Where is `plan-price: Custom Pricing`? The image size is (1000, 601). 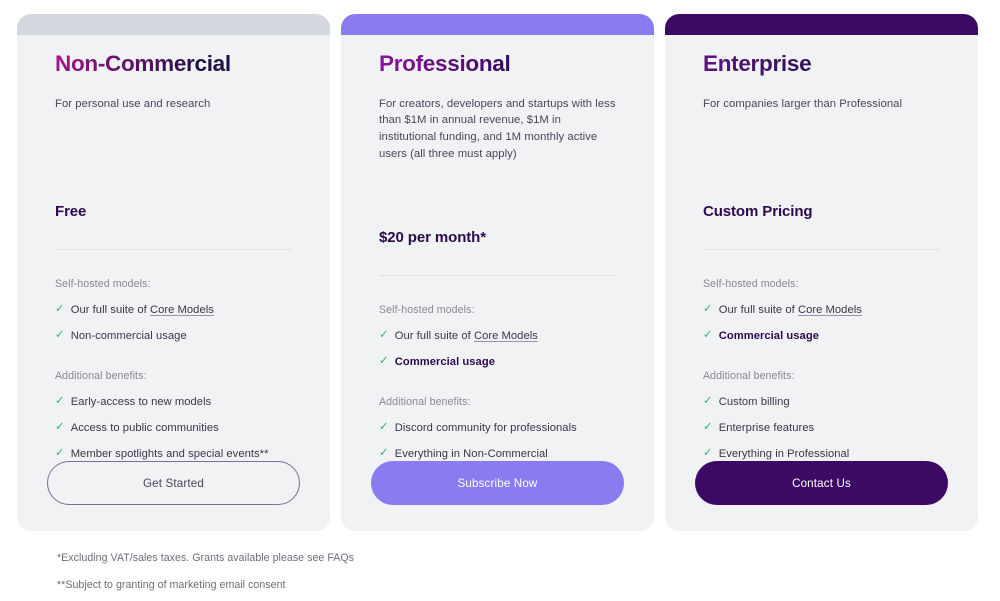
plan-price: Custom Pricing is located at coordinates (758, 211).